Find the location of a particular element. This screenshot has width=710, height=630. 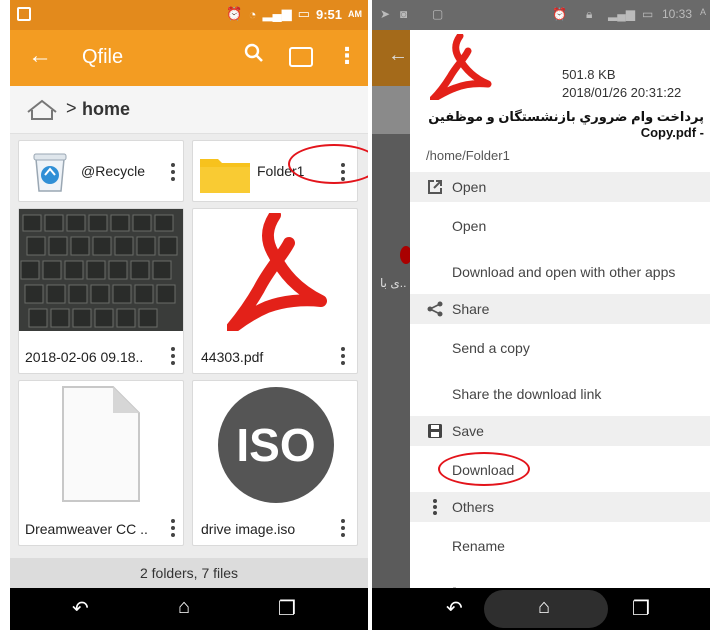

save-disk-icon is located at coordinates (435, 431).